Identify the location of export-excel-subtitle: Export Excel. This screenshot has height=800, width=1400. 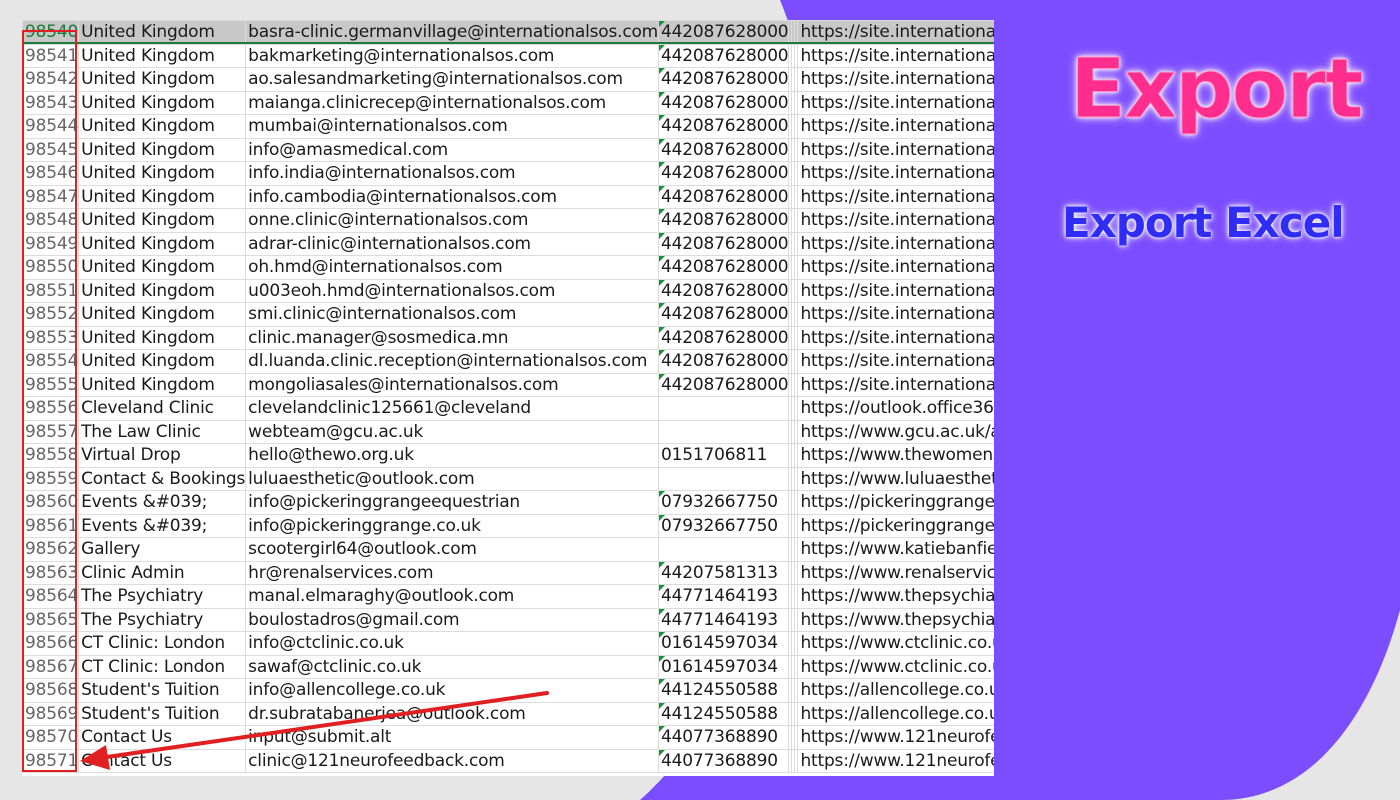
(1203, 222).